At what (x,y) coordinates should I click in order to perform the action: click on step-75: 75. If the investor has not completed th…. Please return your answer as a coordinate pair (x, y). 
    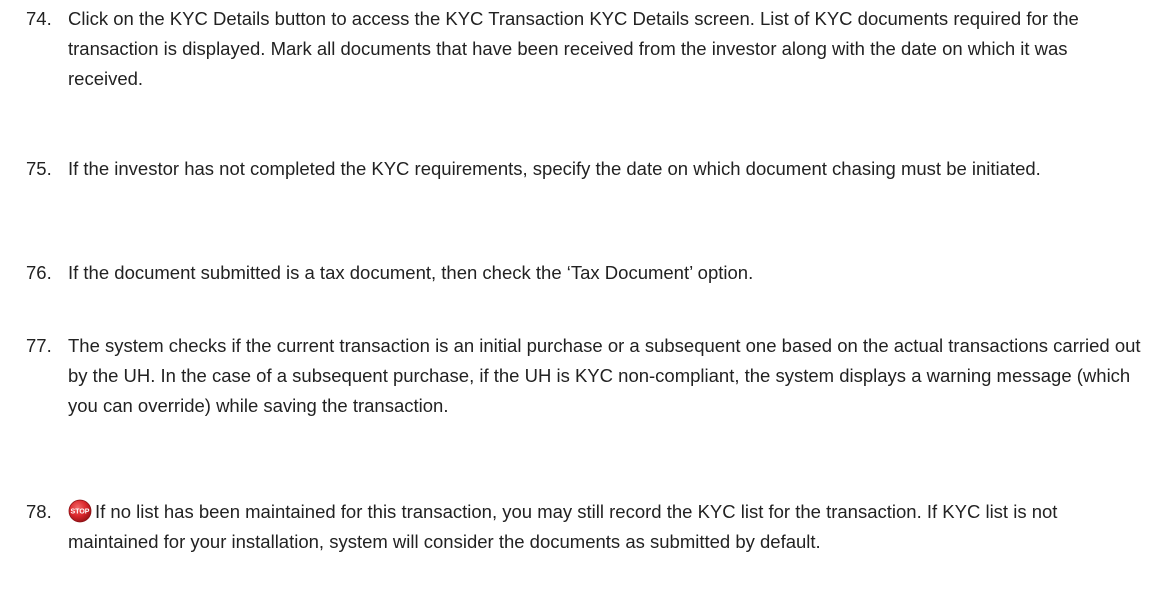
    Looking at the image, I should click on (586, 169).